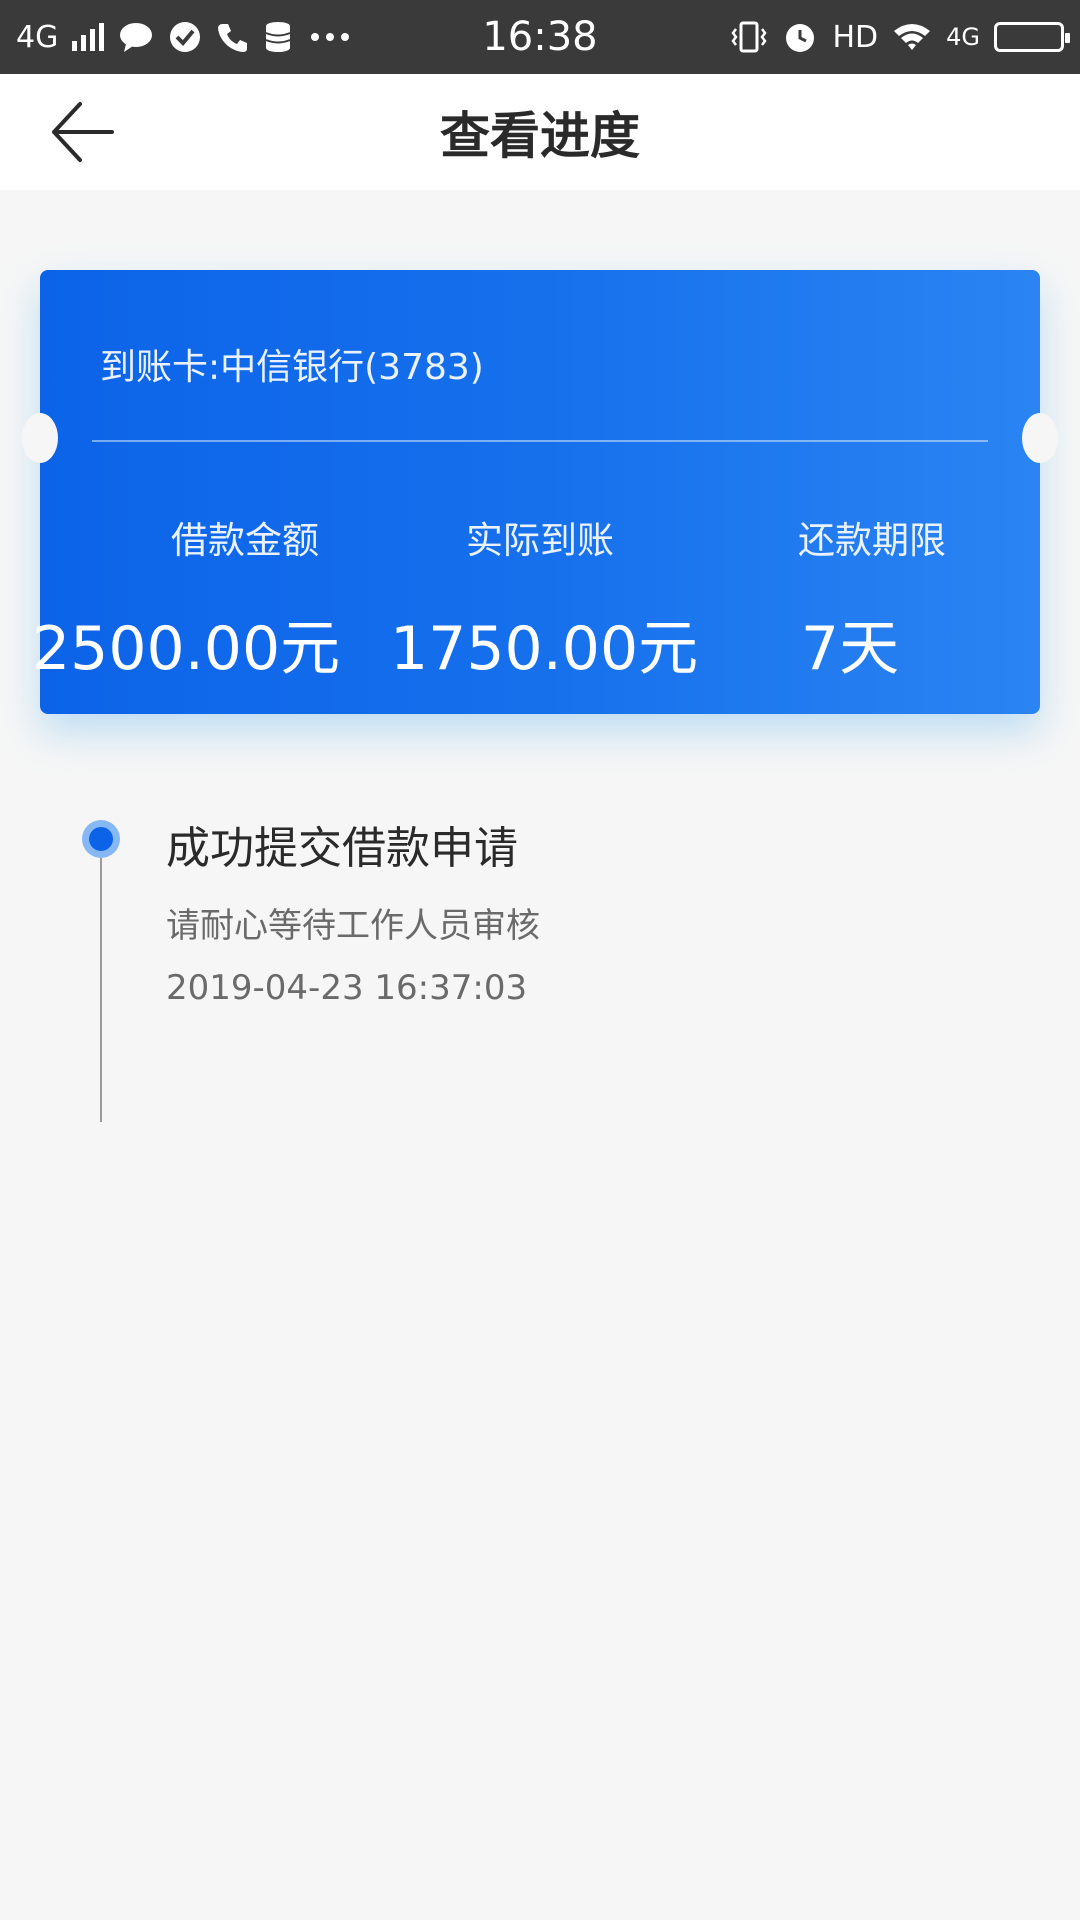 This screenshot has width=1080, height=1920. I want to click on signal-icon, so click(88, 37).